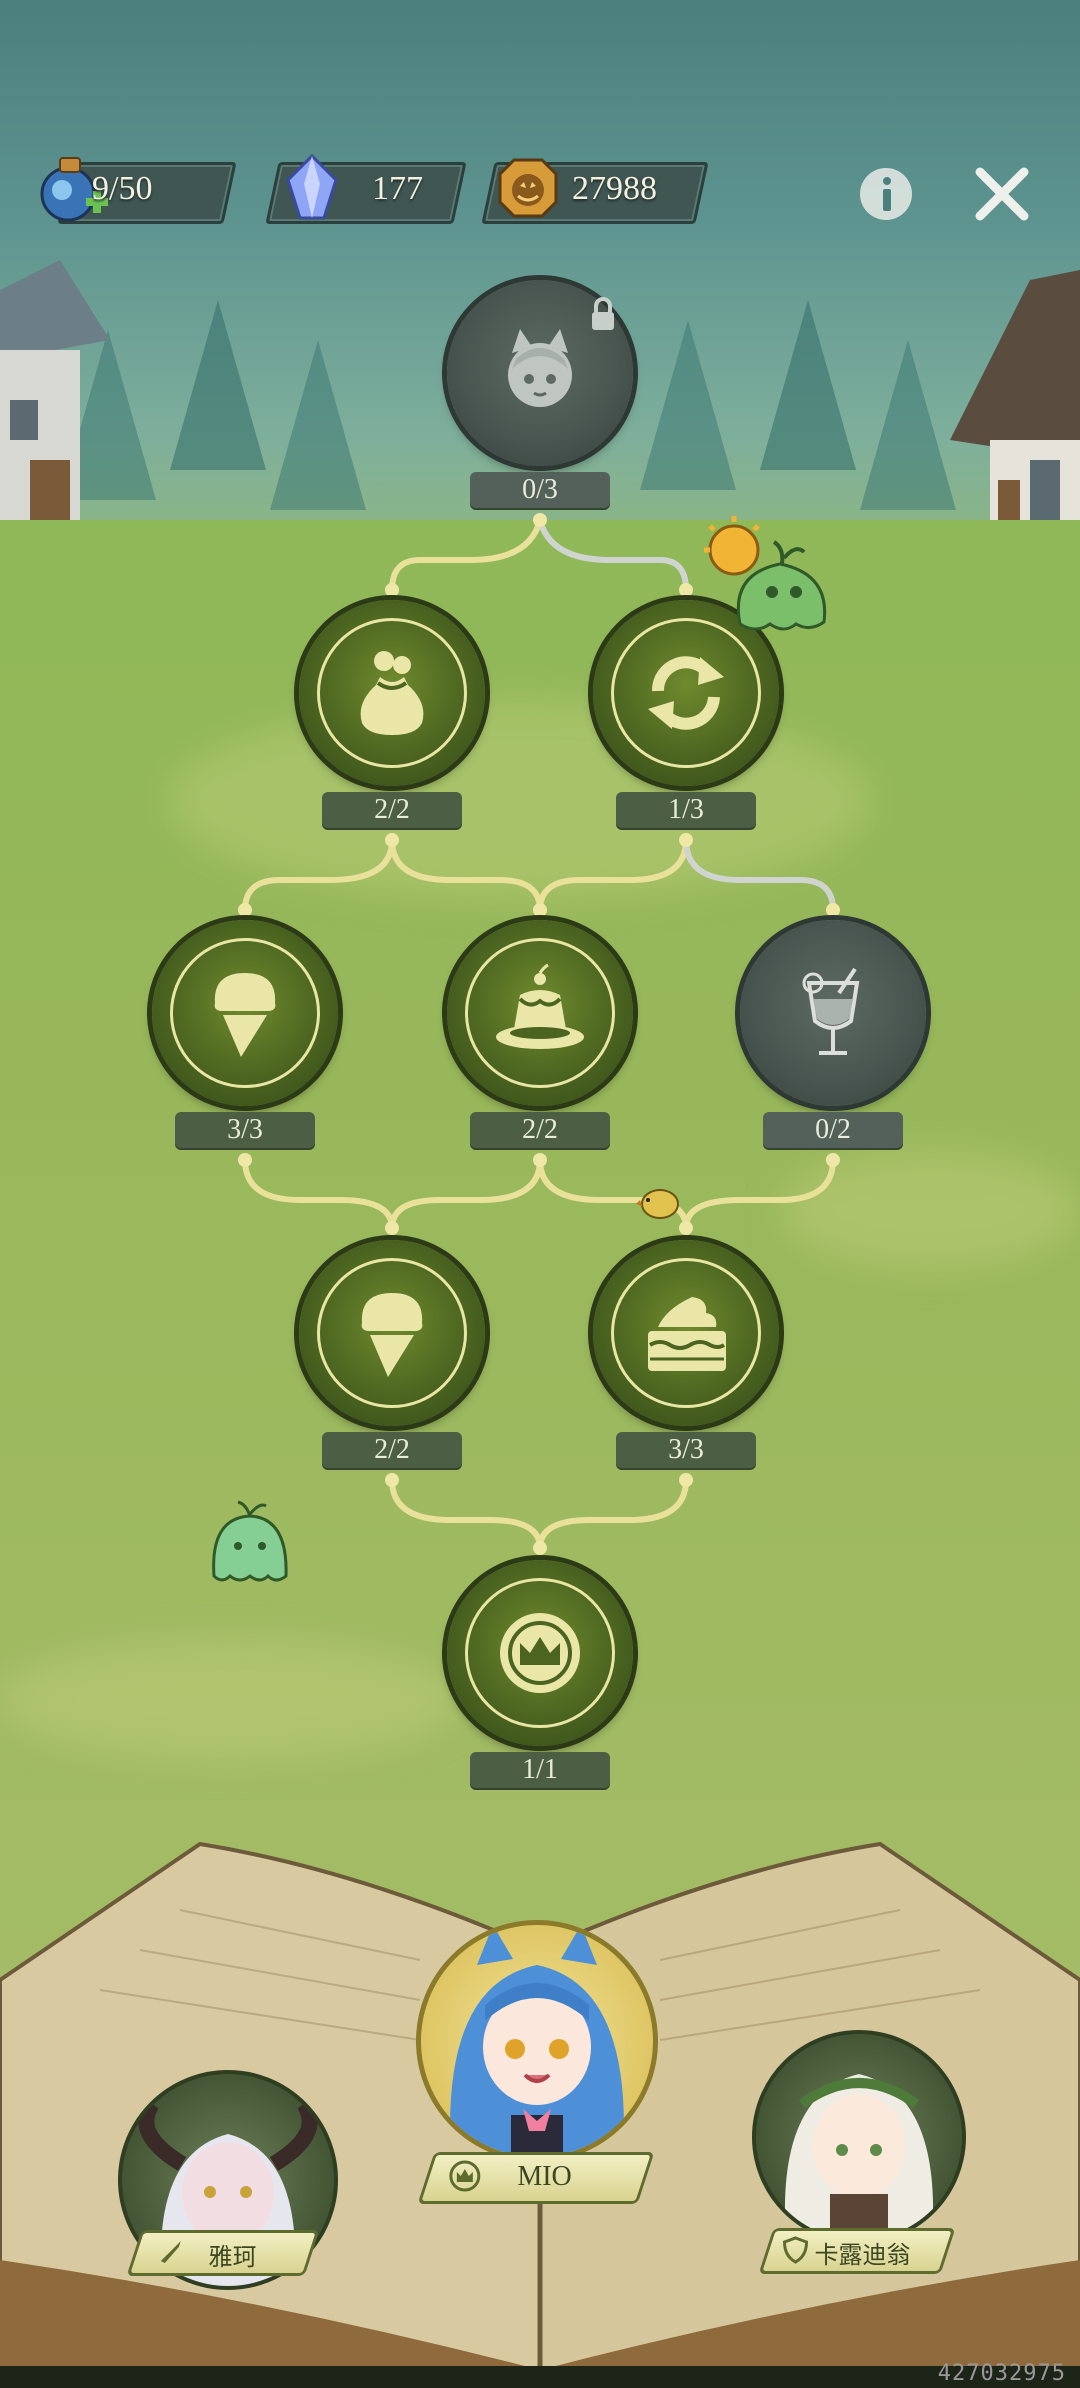  Describe the element at coordinates (833, 1130) in the screenshot. I see `node-count: 0/2` at that location.